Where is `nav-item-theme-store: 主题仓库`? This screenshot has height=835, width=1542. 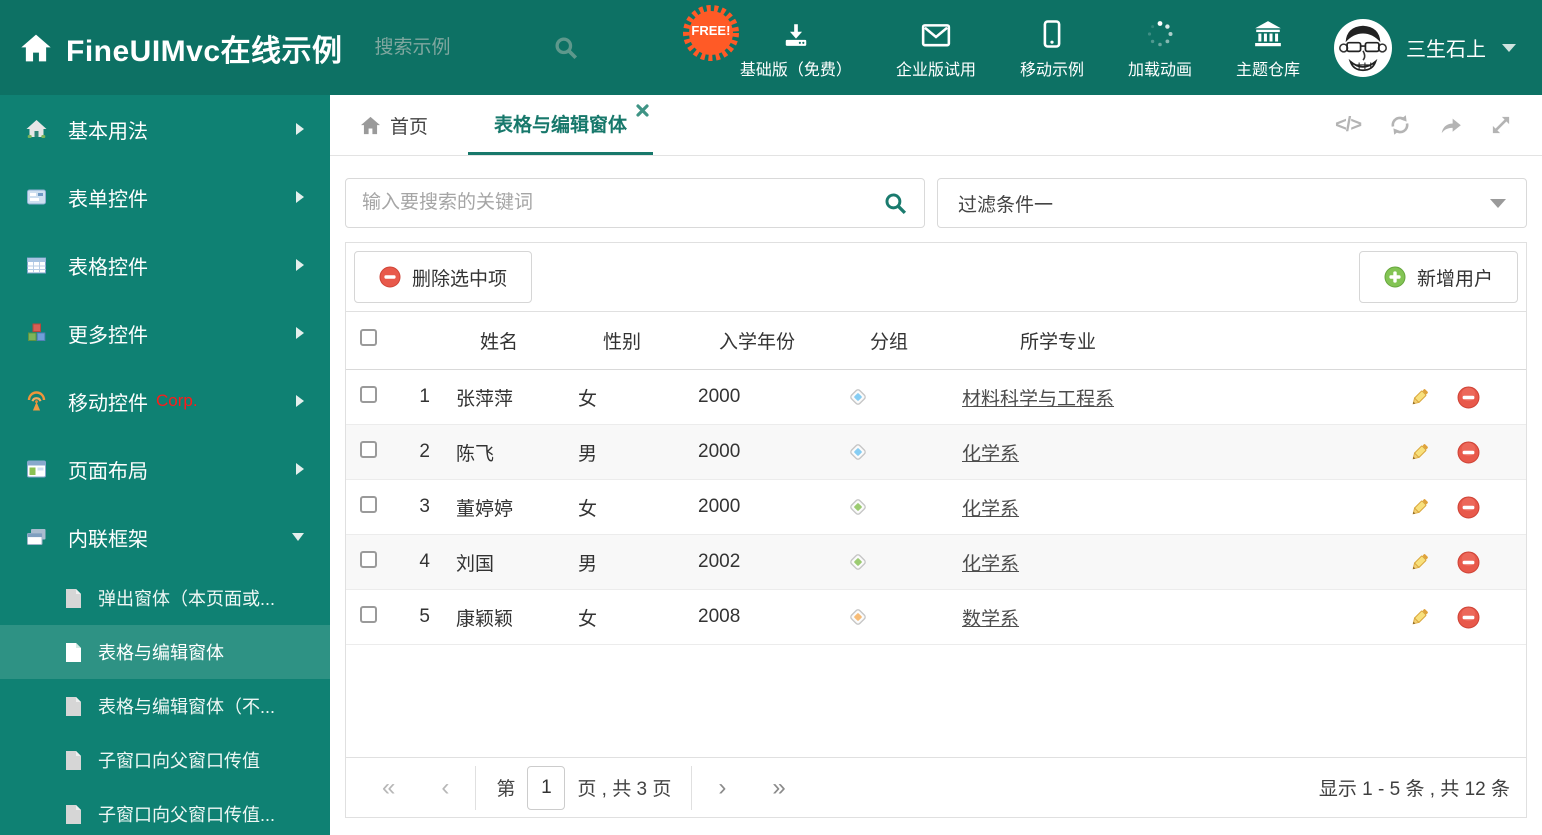 nav-item-theme-store: 主题仓库 is located at coordinates (1268, 48).